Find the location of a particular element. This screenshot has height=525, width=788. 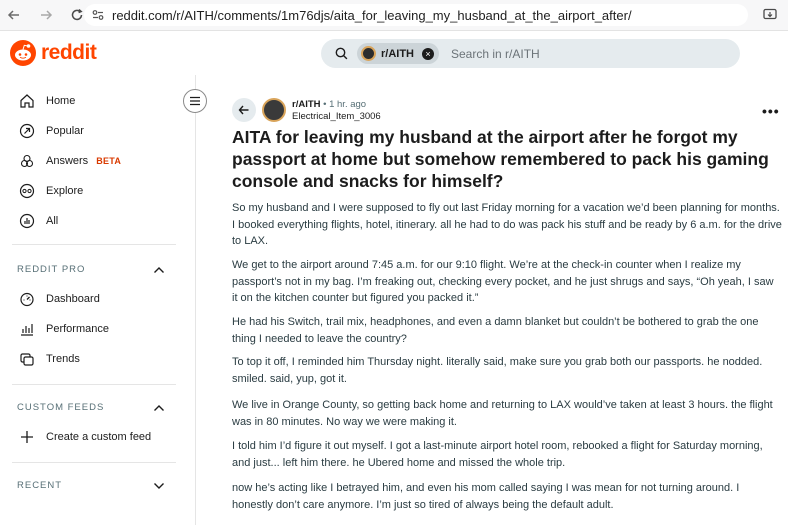

chip-label: r/AITH is located at coordinates (397, 53).